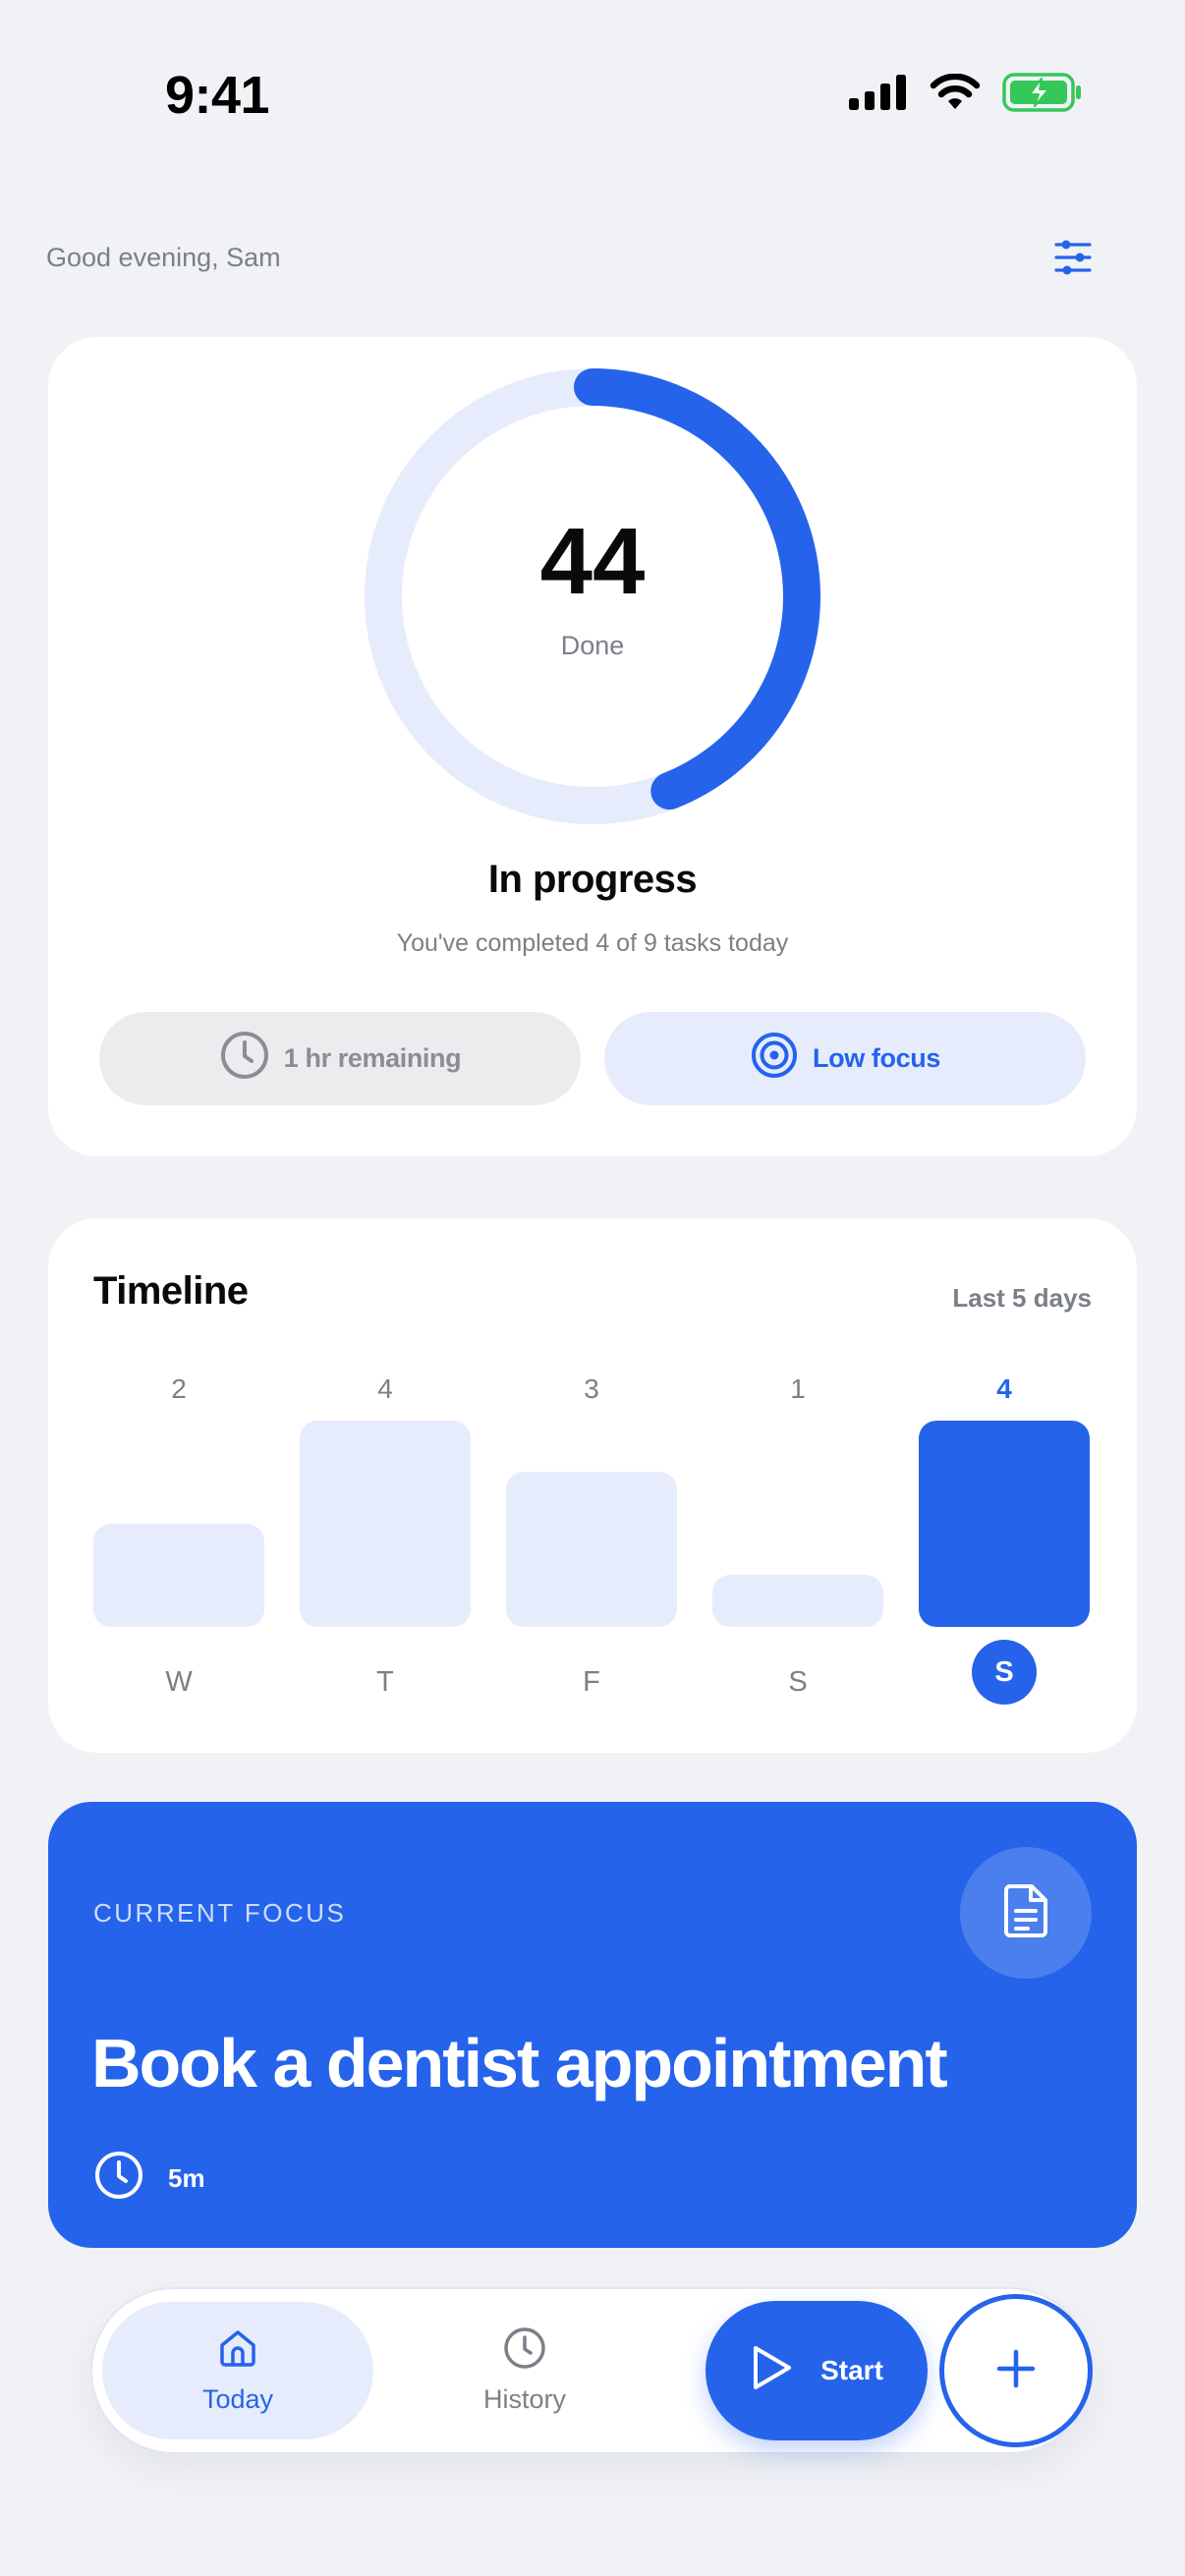 This screenshot has height=2576, width=1185. I want to click on timeline-day-label: S, so click(798, 1682).